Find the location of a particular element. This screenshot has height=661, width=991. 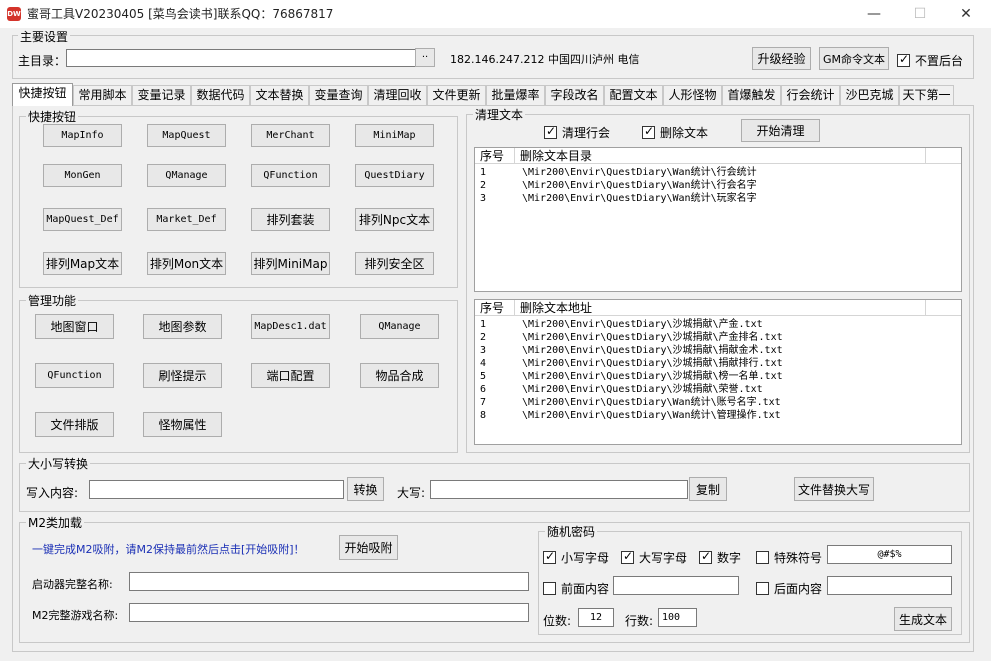

mongen-button: MonGen is located at coordinates (82, 175).